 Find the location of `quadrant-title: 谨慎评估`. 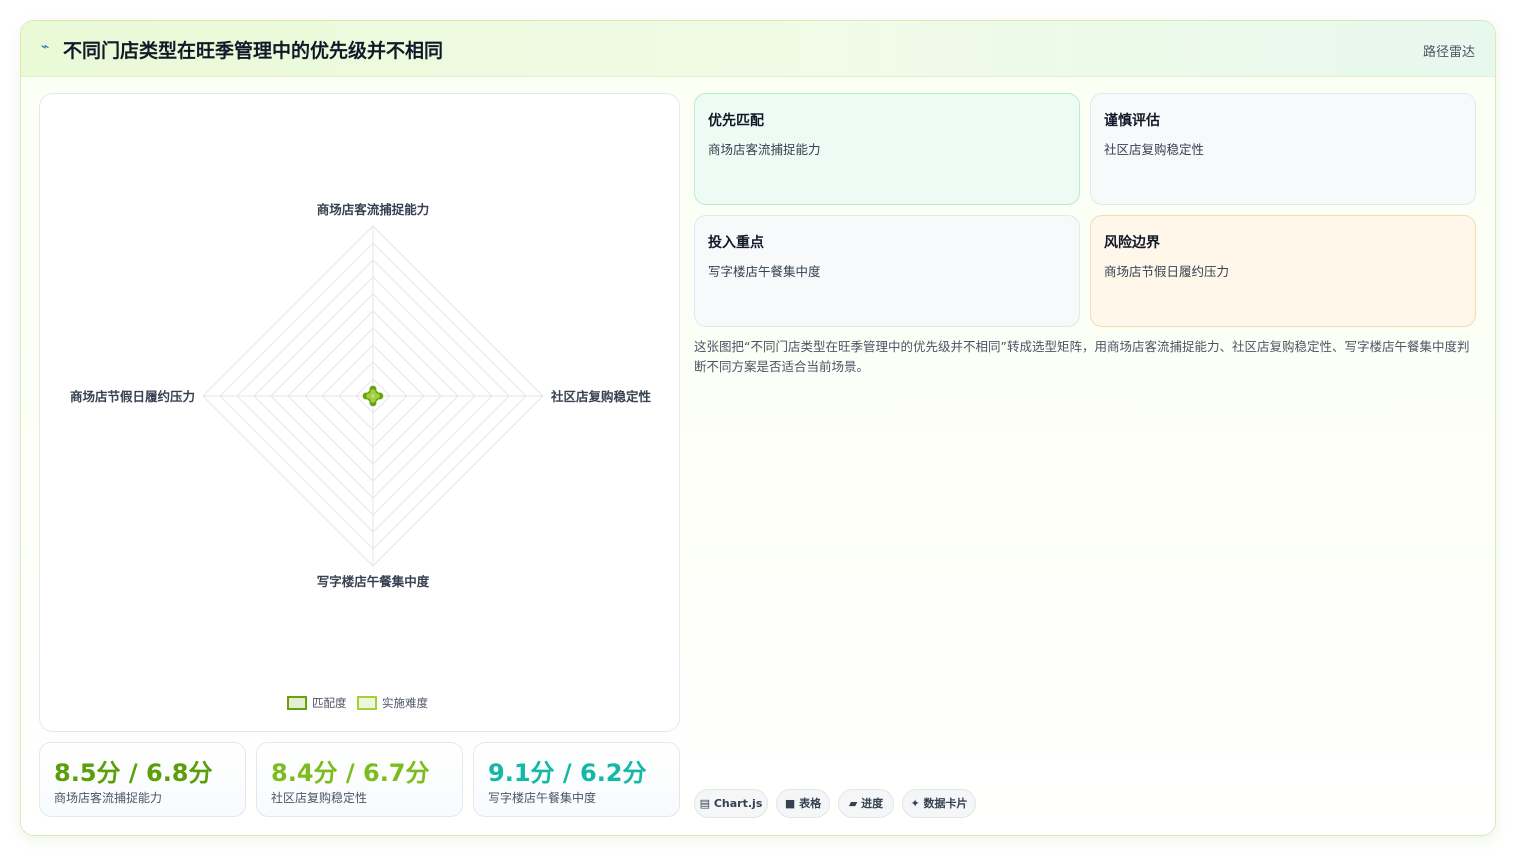

quadrant-title: 谨慎评估 is located at coordinates (1132, 121).